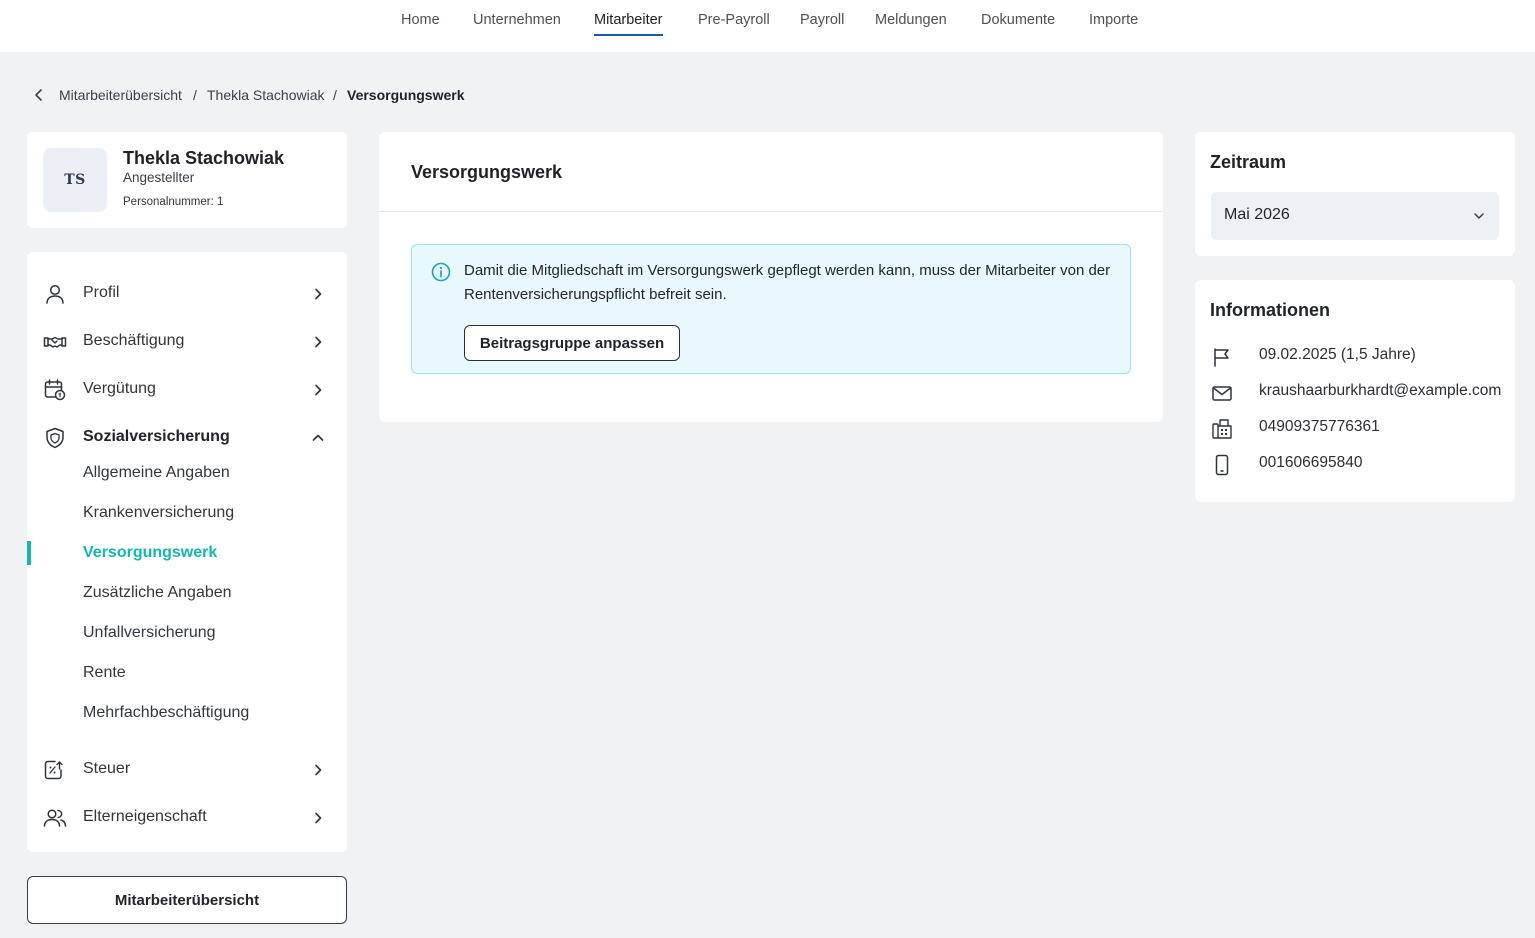 Image resolution: width=1535 pixels, height=938 pixels. I want to click on info-email: kraushaarburkhardt@example.com, so click(1361, 392).